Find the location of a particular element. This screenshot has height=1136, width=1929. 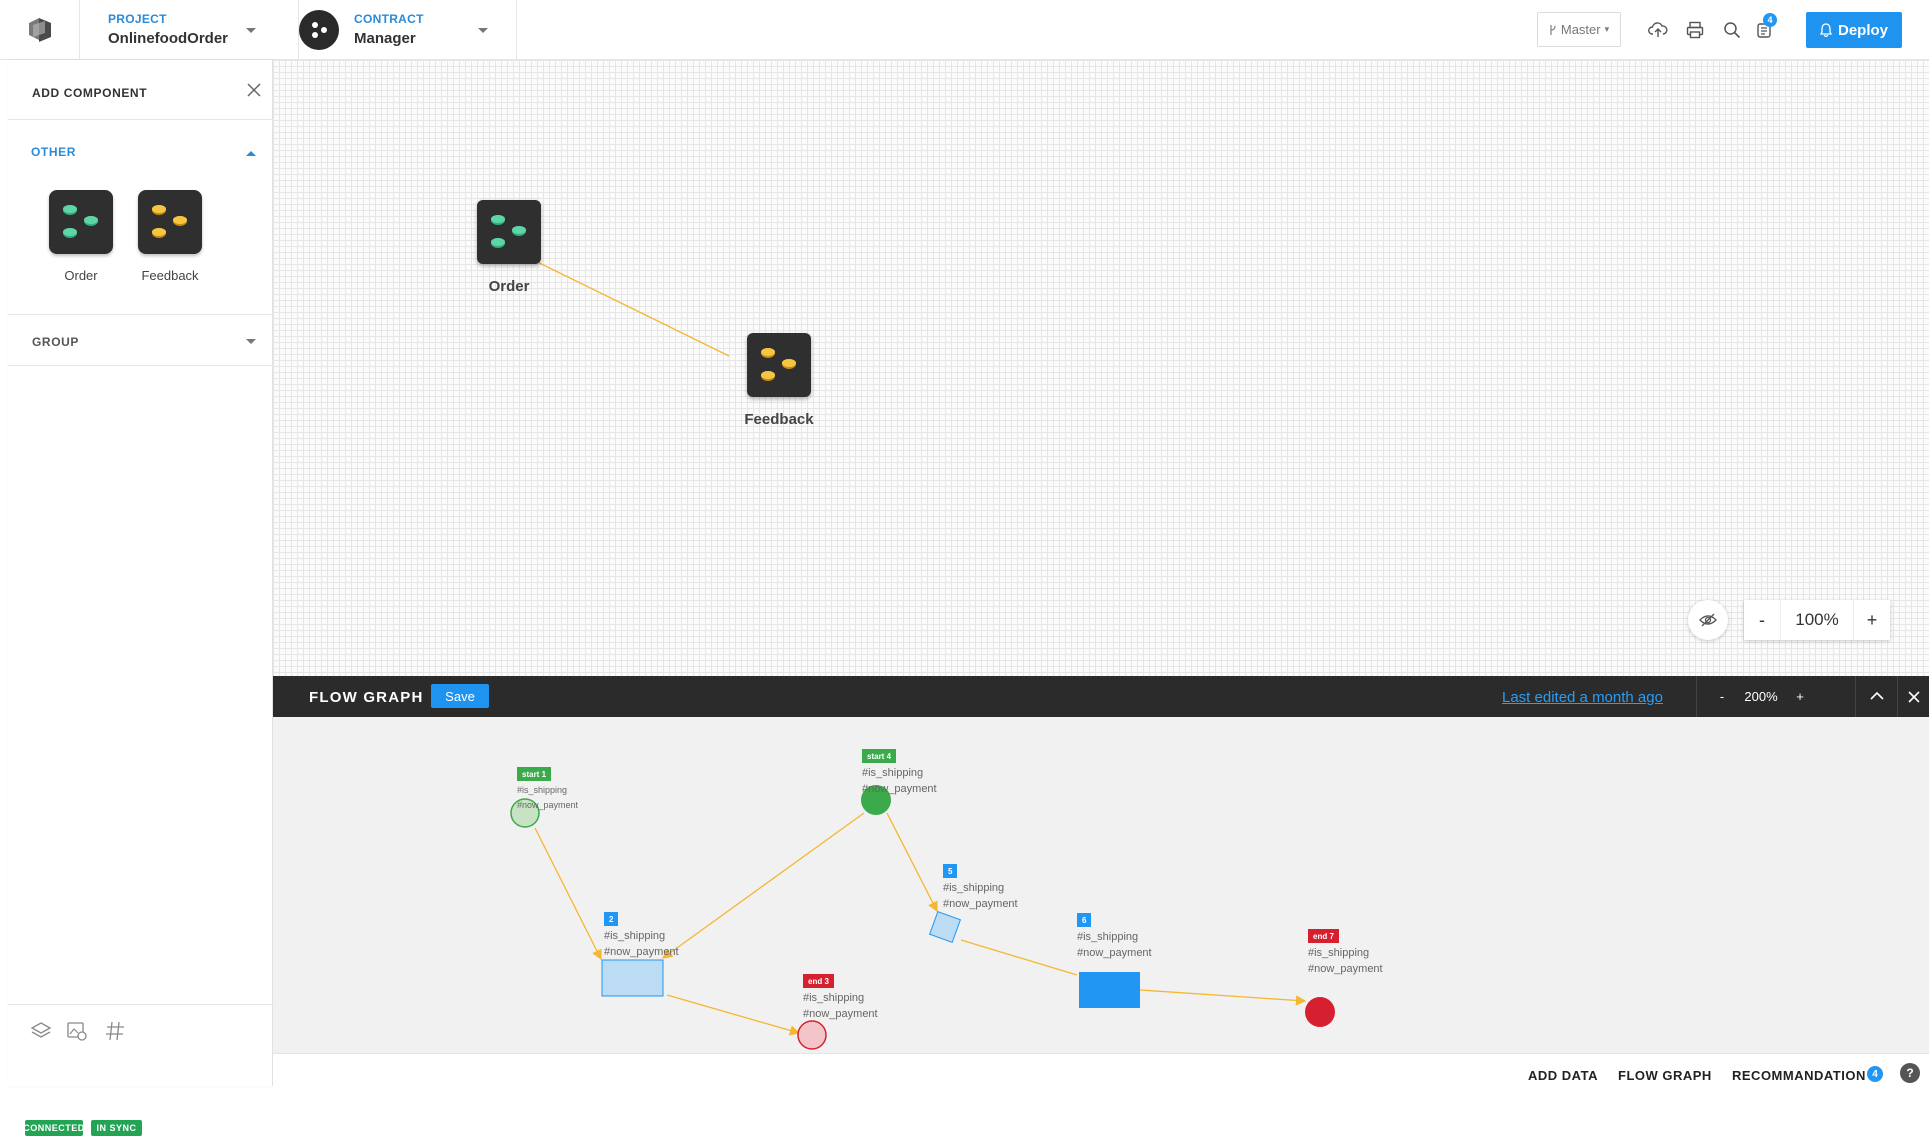

contract-avatar-icon is located at coordinates (319, 30).